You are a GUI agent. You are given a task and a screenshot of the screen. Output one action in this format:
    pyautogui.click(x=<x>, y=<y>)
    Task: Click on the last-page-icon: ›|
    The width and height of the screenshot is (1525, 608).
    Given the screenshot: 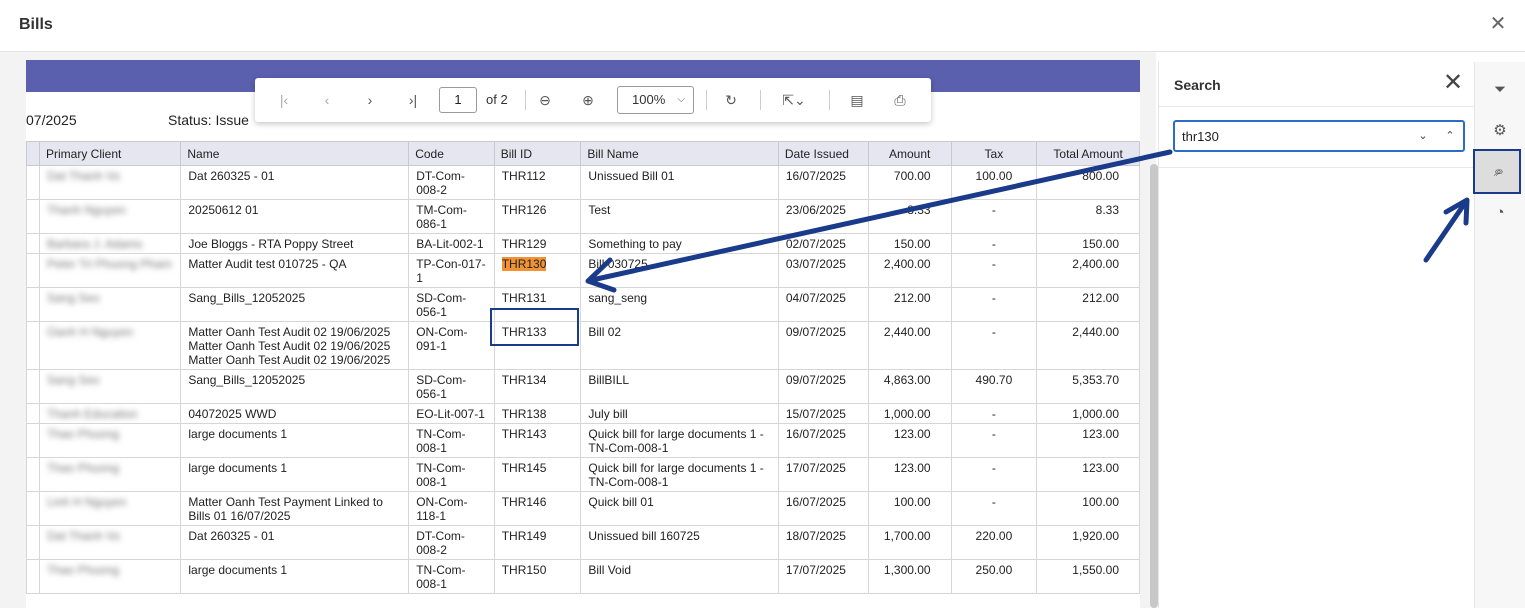 What is the action you would take?
    pyautogui.click(x=413, y=100)
    